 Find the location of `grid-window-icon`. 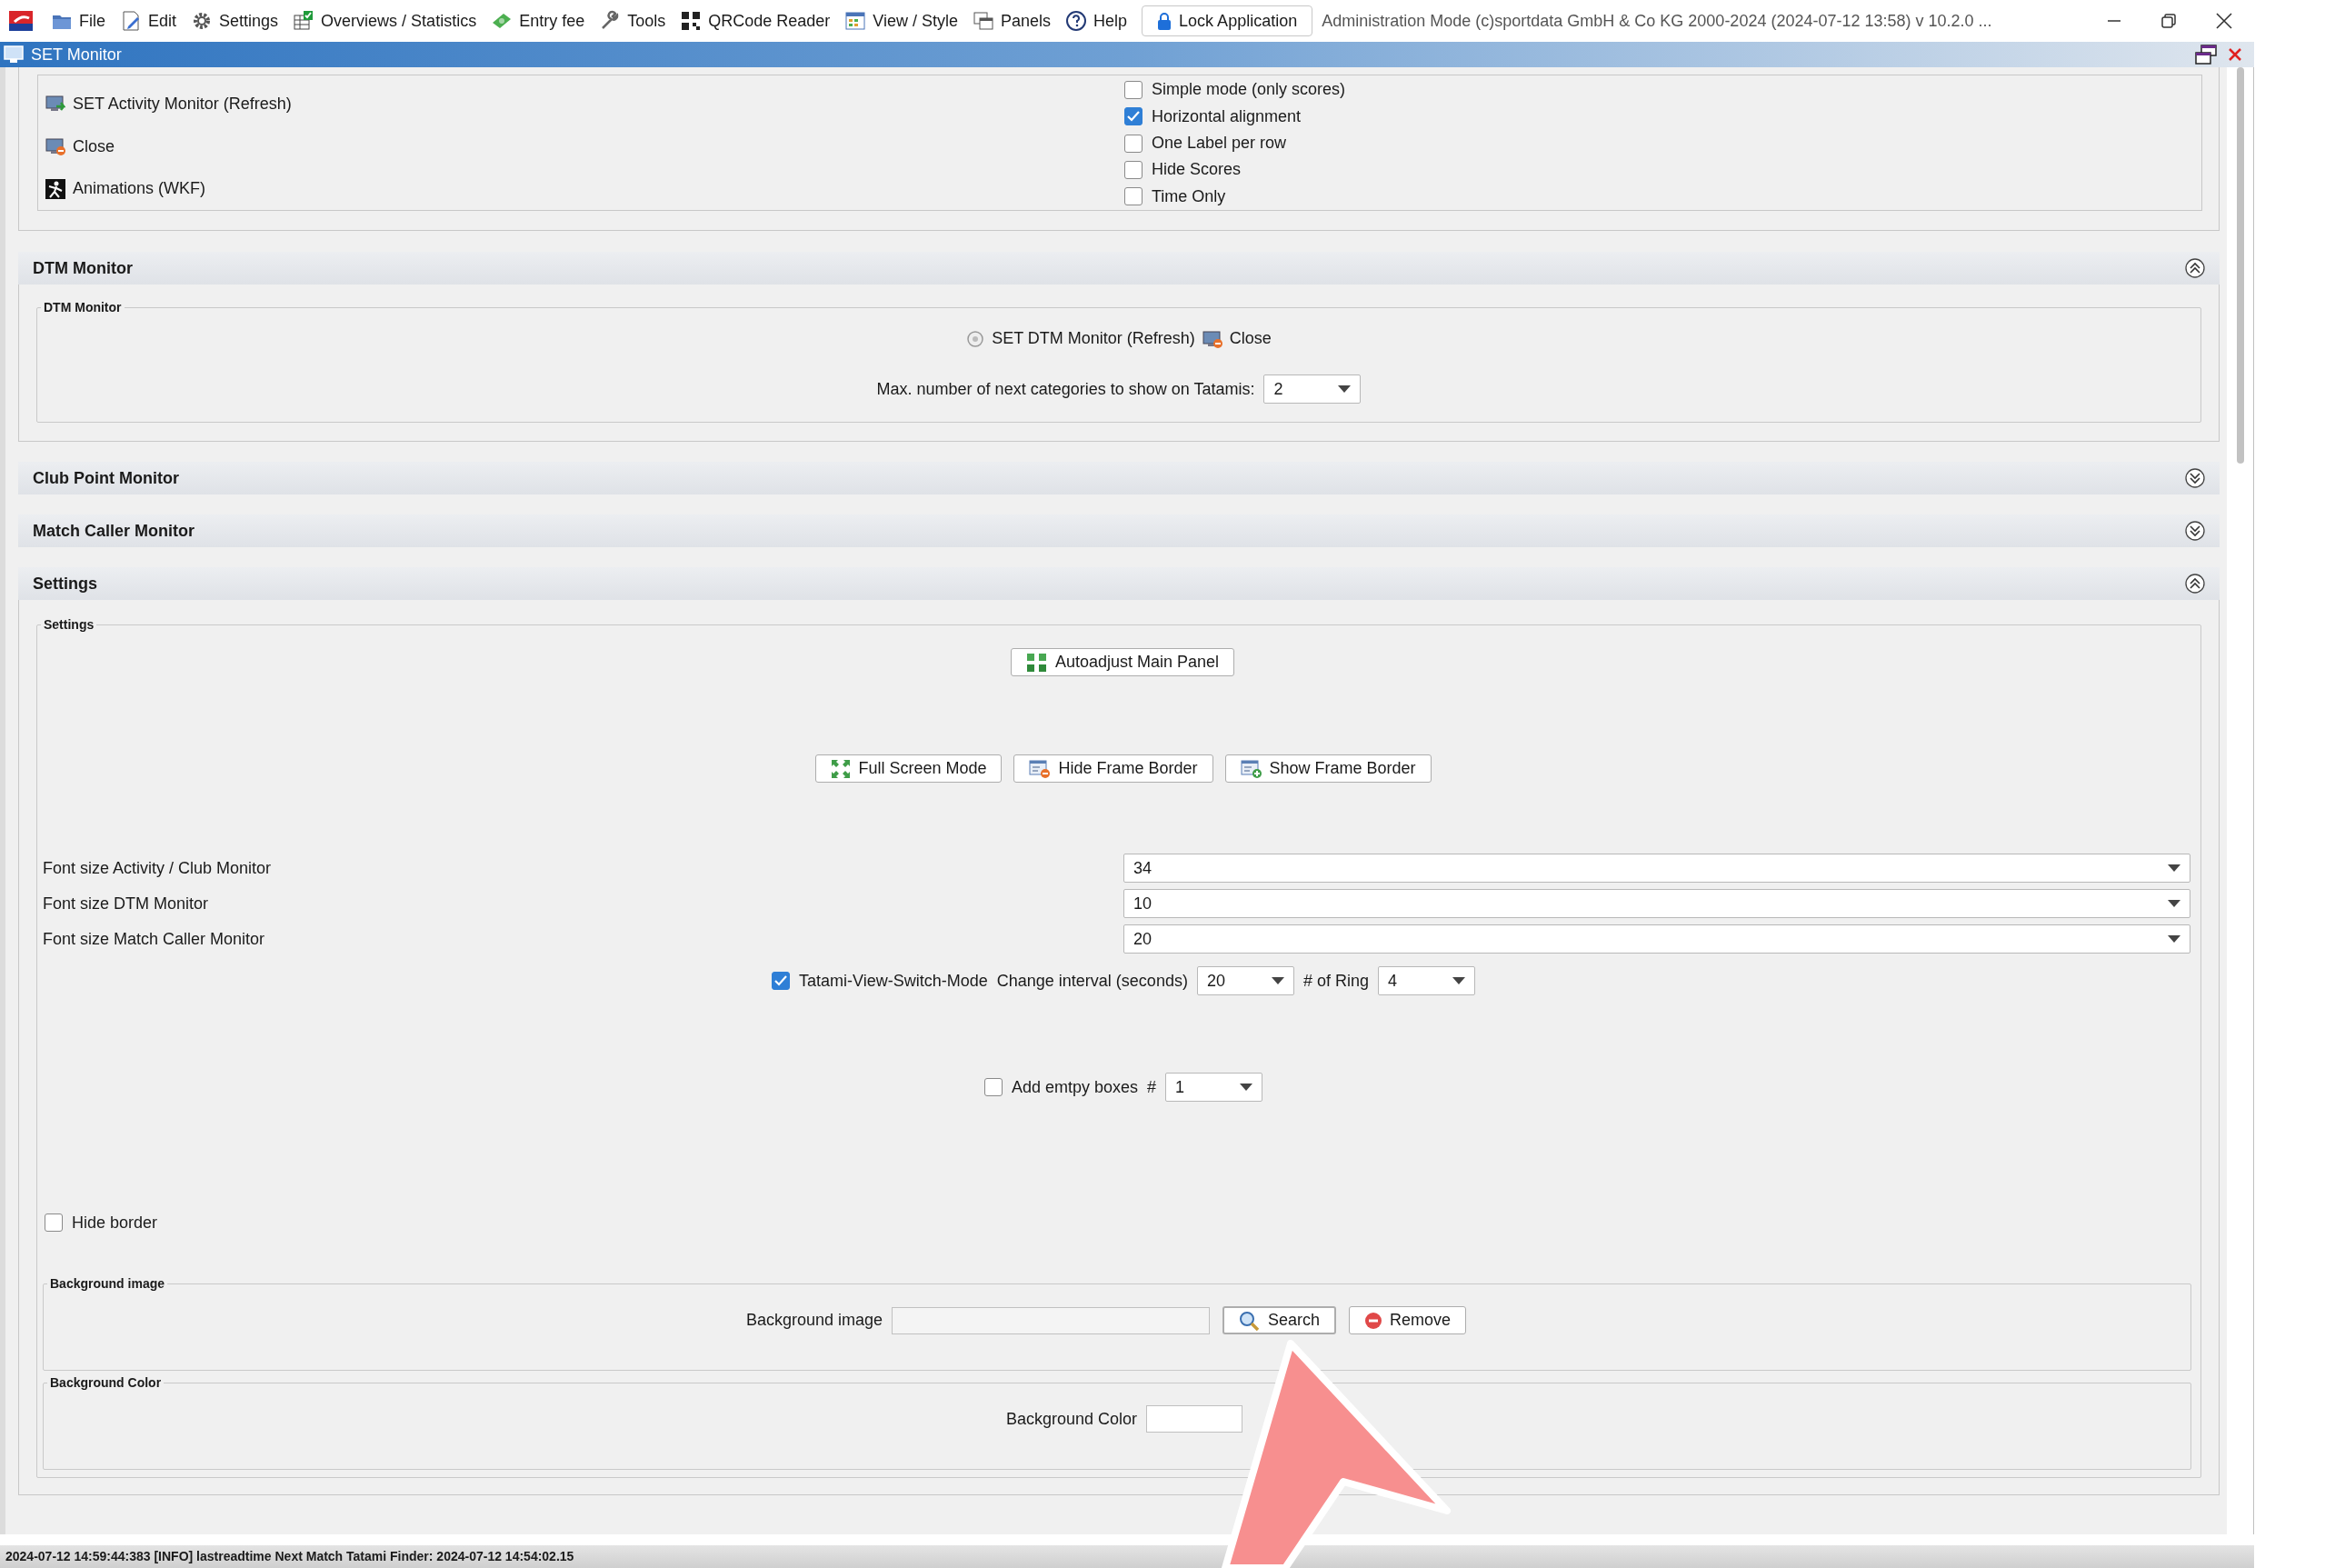

grid-window-icon is located at coordinates (855, 21).